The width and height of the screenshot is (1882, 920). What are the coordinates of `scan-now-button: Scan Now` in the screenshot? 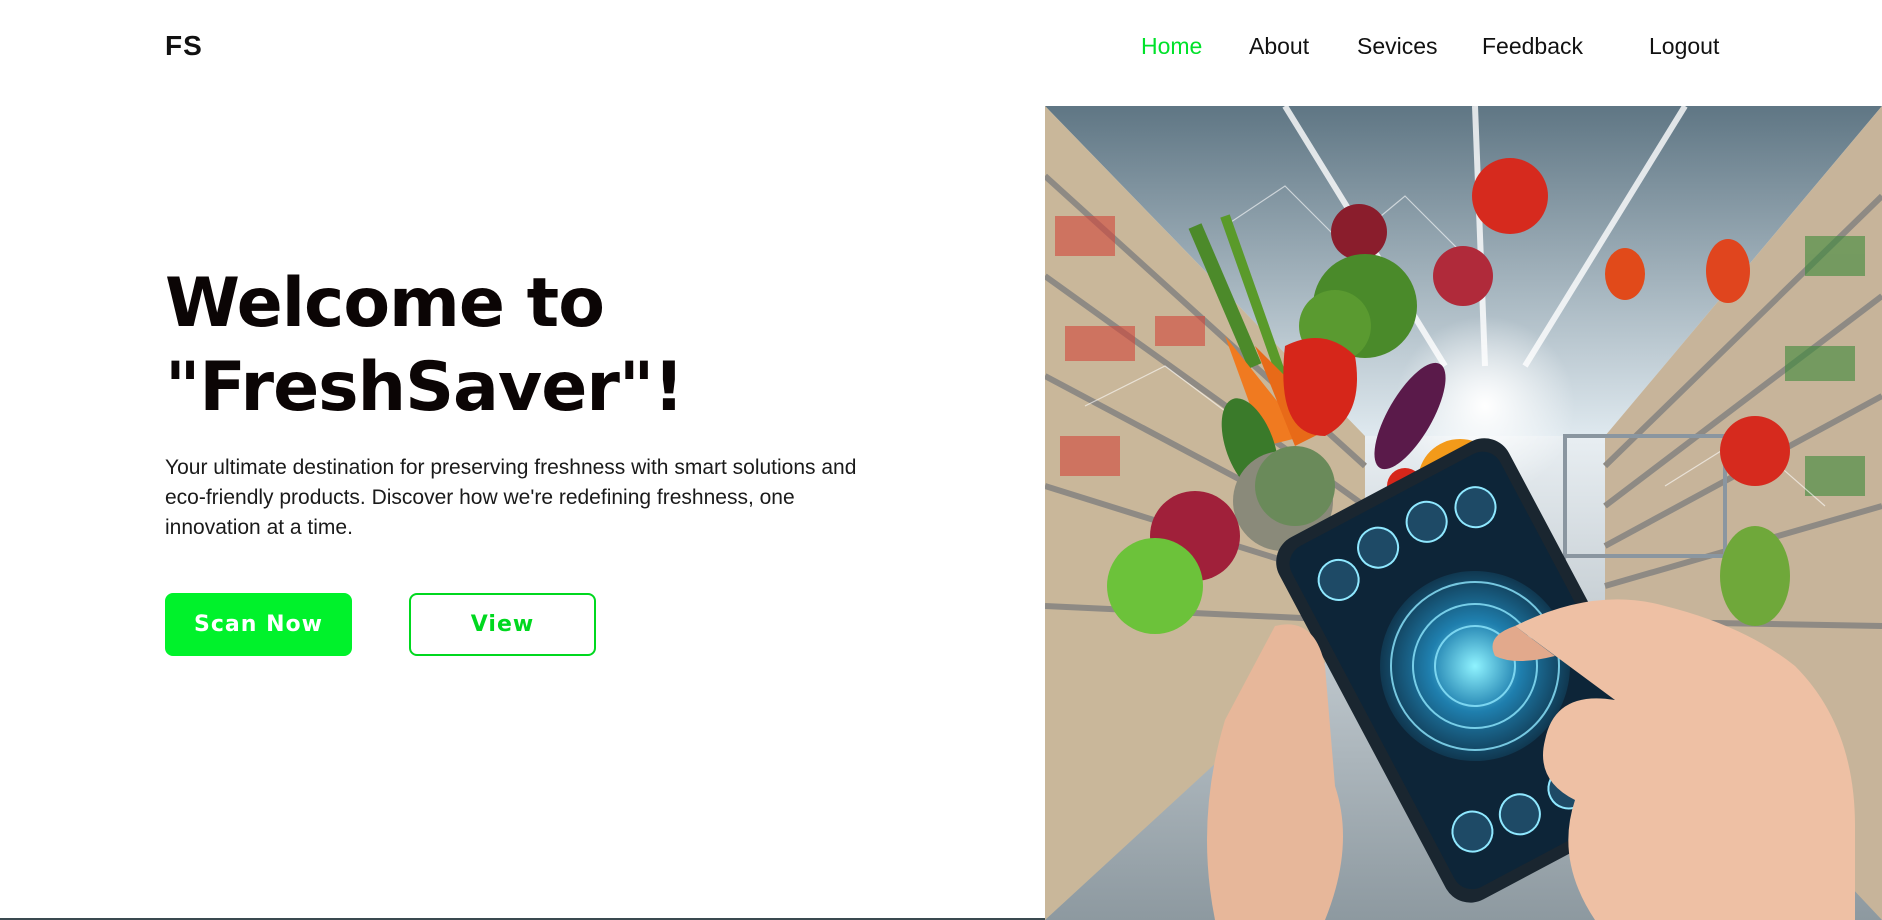 It's located at (258, 624).